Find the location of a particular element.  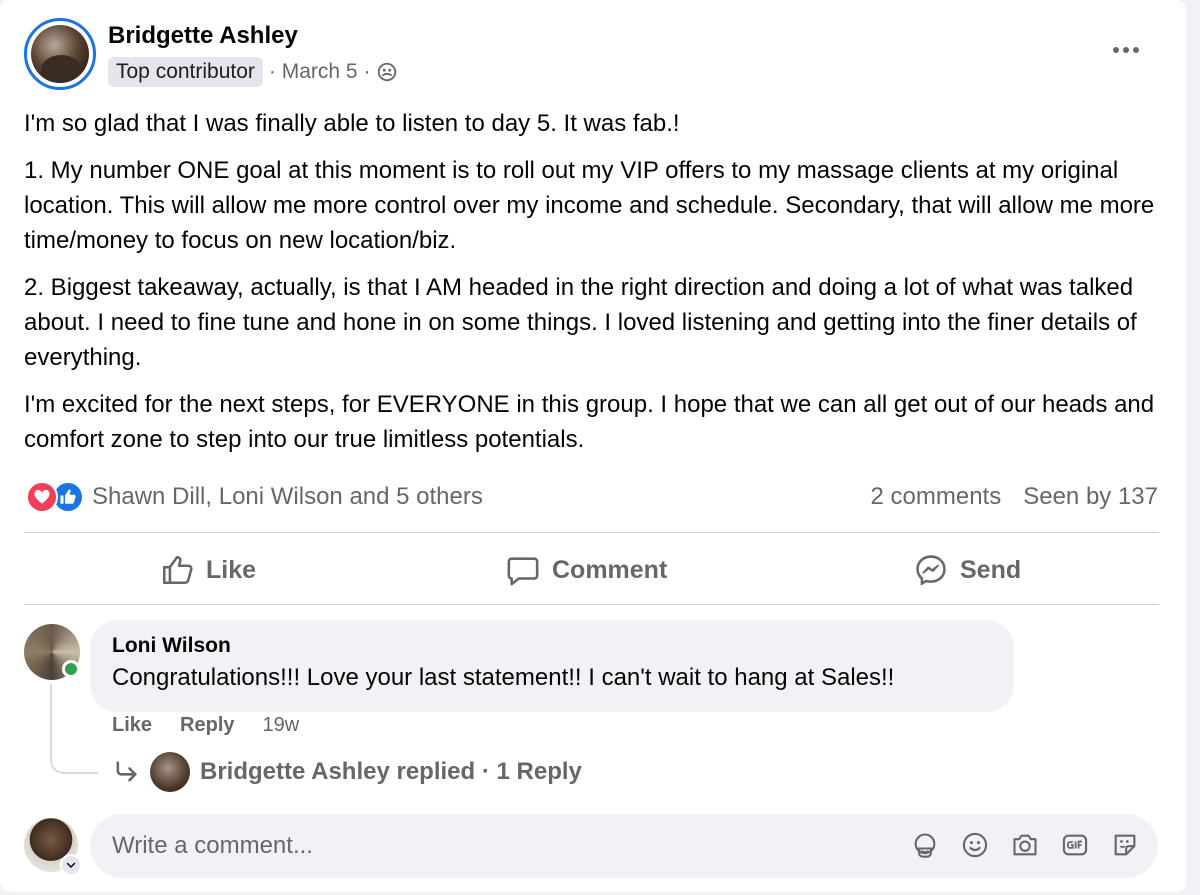

post-date: · March 5 · is located at coordinates (320, 72).